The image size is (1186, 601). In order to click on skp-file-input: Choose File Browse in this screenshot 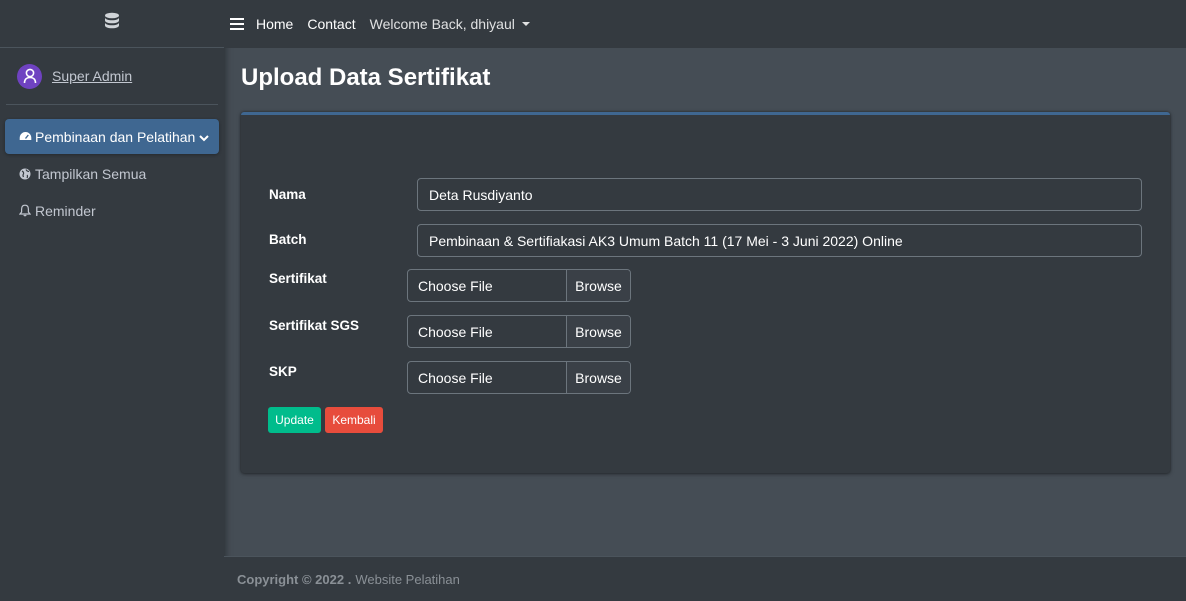, I will do `click(519, 377)`.